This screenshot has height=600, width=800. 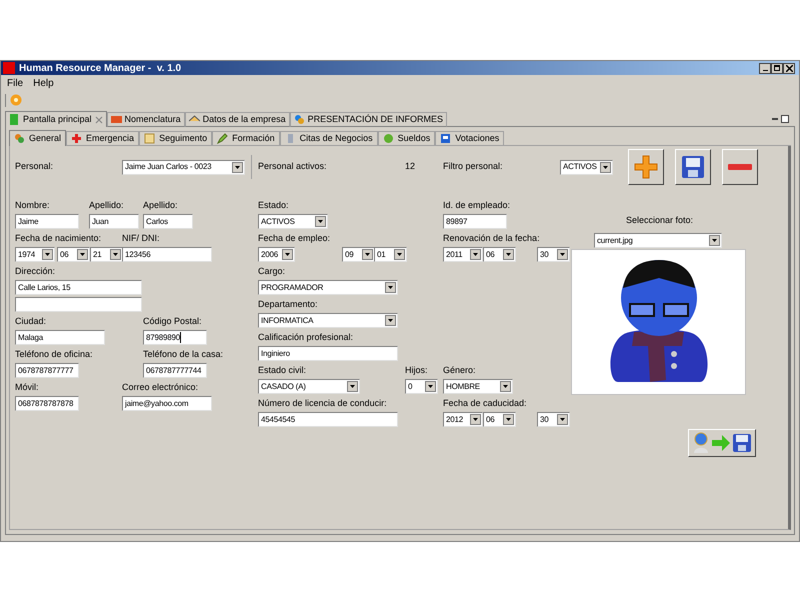 What do you see at coordinates (765, 68) in the screenshot?
I see `minimize-button` at bounding box center [765, 68].